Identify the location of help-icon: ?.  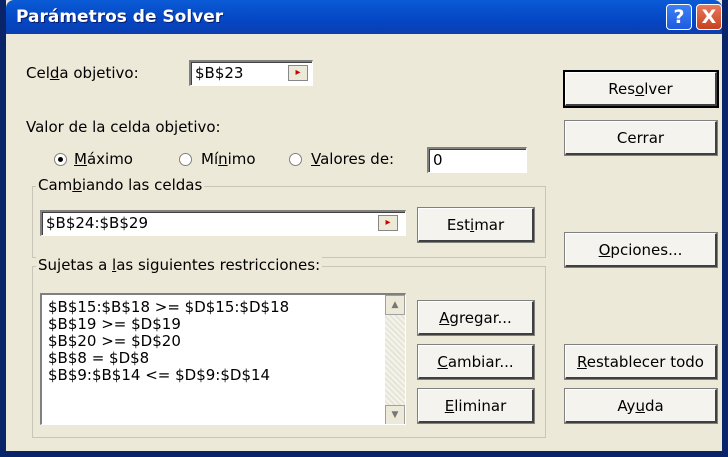
(679, 17).